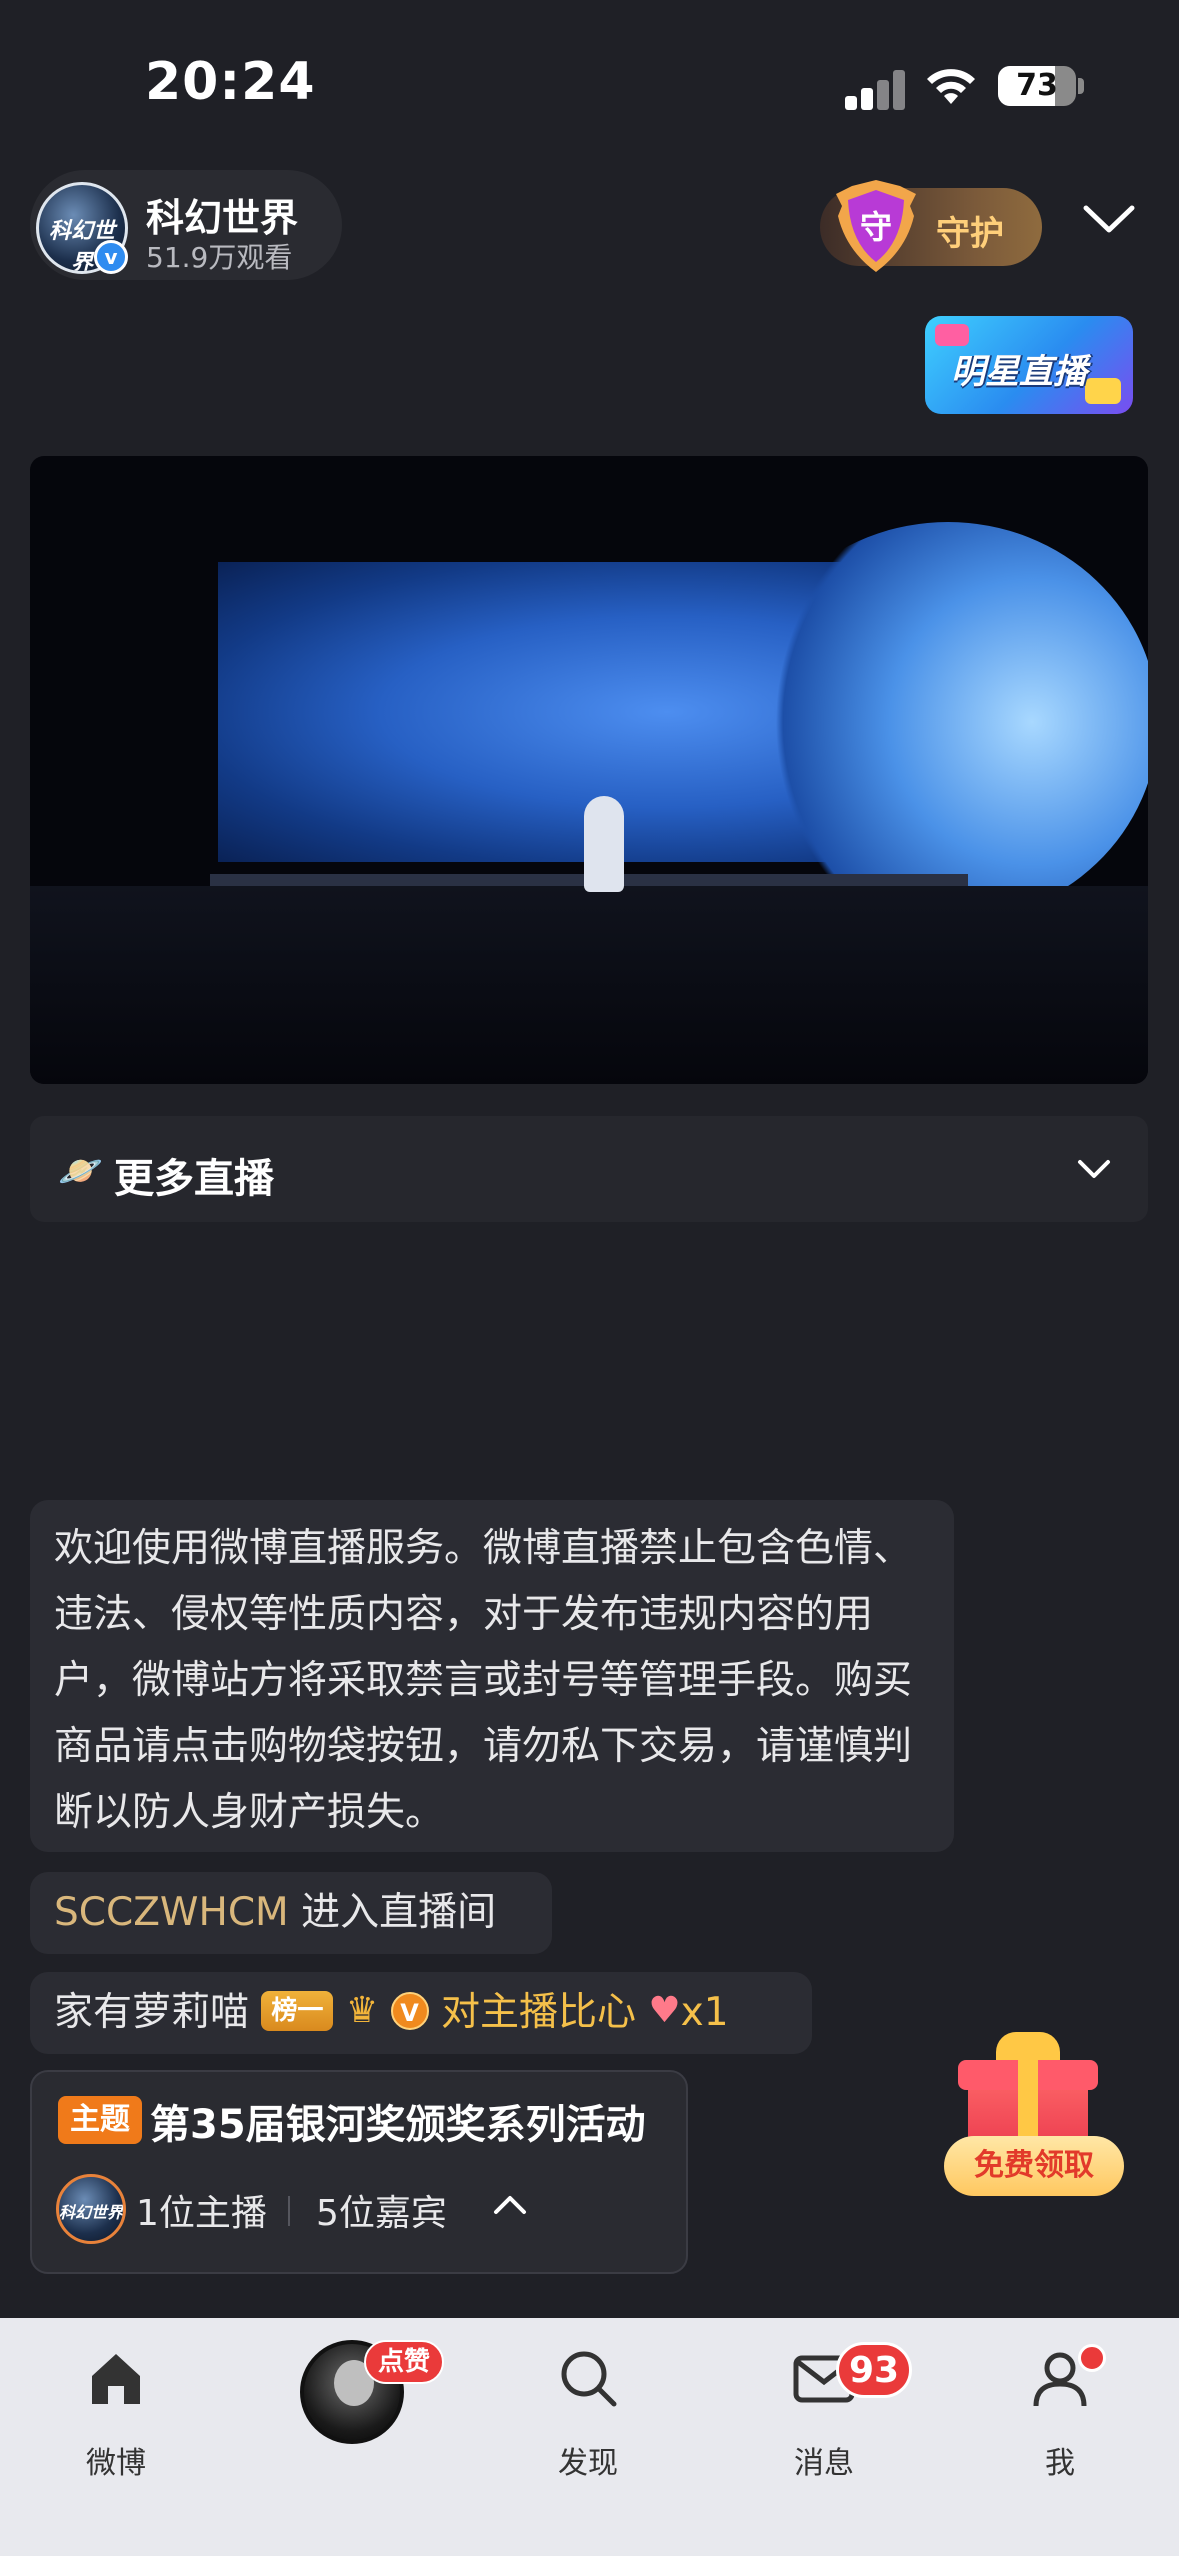 The width and height of the screenshot is (1179, 2556). What do you see at coordinates (704, 2012) in the screenshot?
I see `gift-count: x1` at bounding box center [704, 2012].